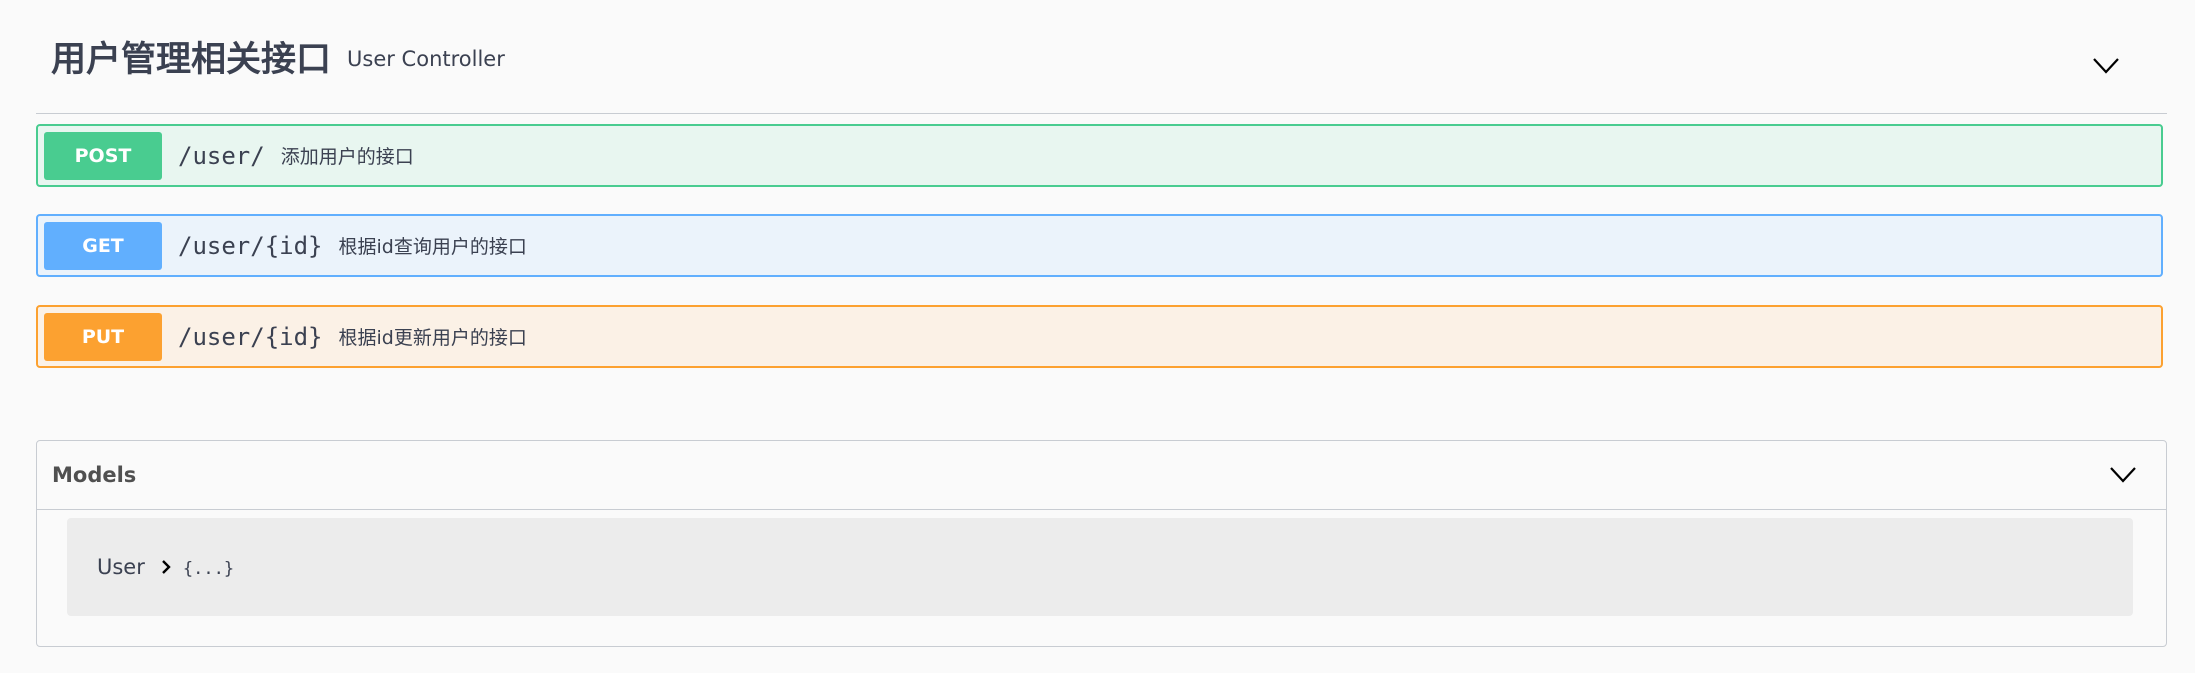 The width and height of the screenshot is (2195, 673). What do you see at coordinates (166, 567) in the screenshot?
I see `chevron-right-icon` at bounding box center [166, 567].